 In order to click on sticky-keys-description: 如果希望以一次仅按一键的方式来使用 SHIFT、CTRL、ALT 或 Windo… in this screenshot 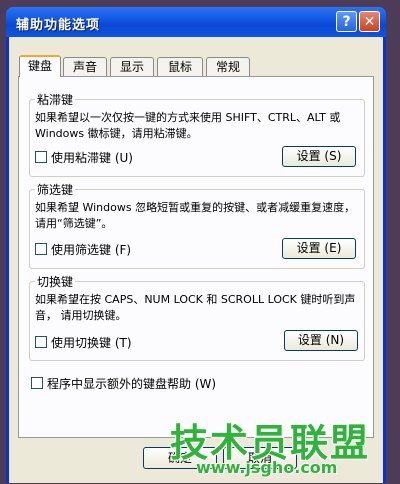, I will do `click(188, 125)`.